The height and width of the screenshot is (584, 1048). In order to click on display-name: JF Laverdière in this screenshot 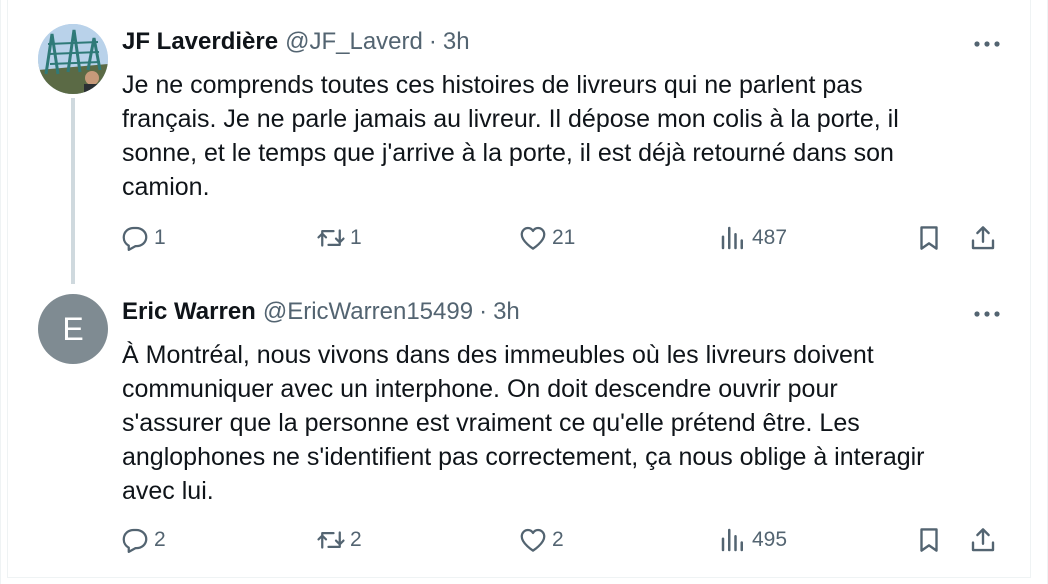, I will do `click(200, 42)`.